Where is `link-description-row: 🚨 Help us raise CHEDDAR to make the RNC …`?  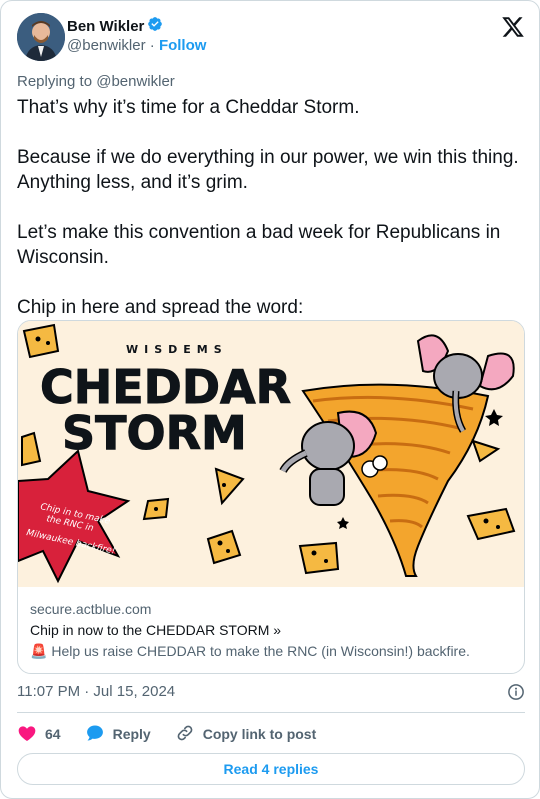
link-description-row: 🚨 Help us raise CHEDDAR to make the RNC … is located at coordinates (250, 651).